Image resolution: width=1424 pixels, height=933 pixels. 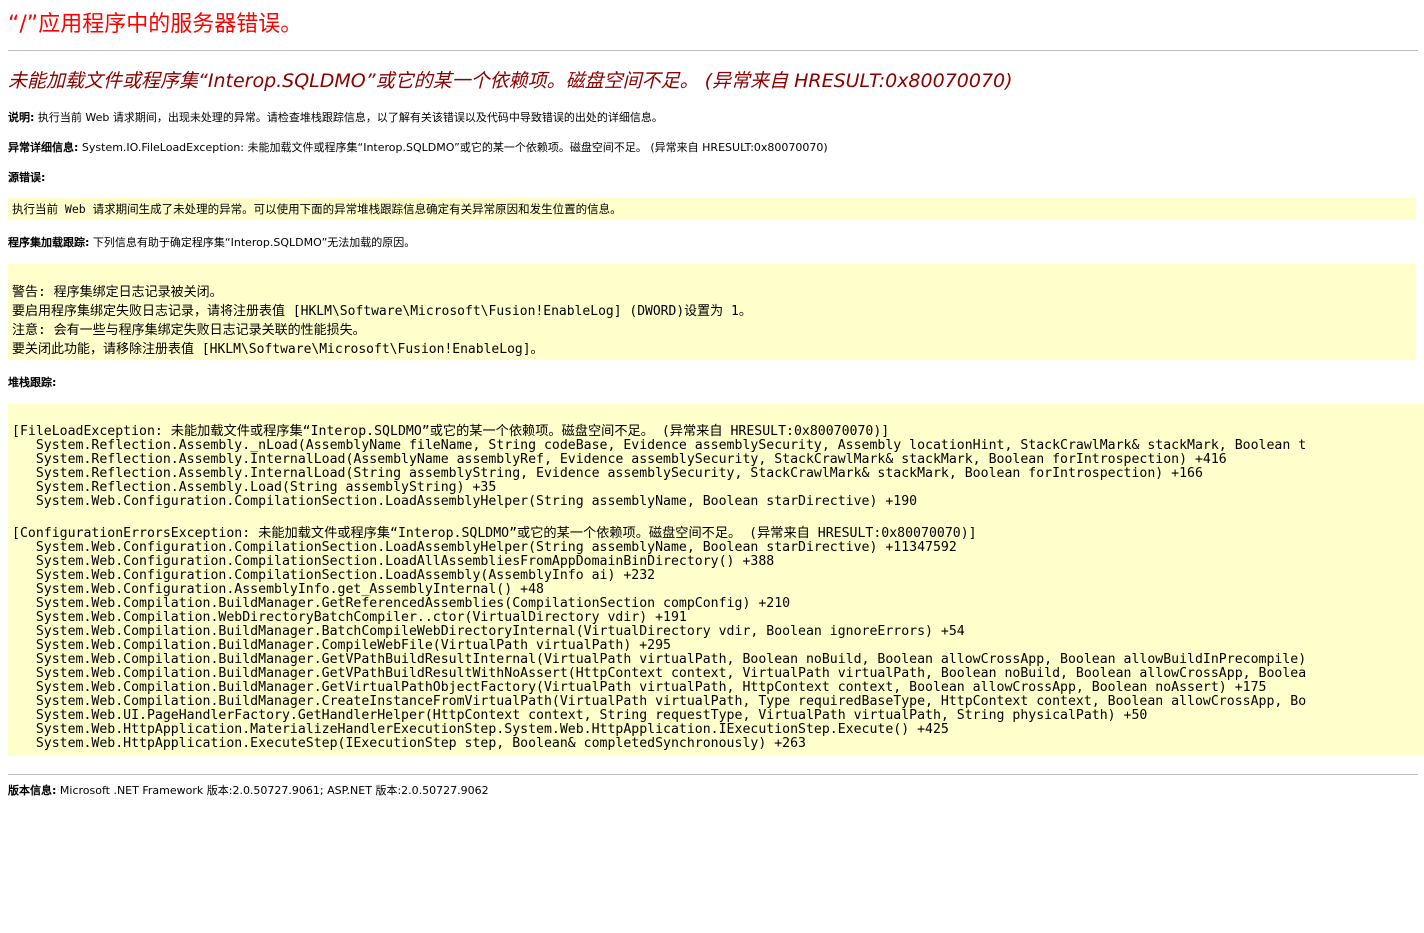 What do you see at coordinates (21, 117) in the screenshot?
I see `description-label: 说明:` at bounding box center [21, 117].